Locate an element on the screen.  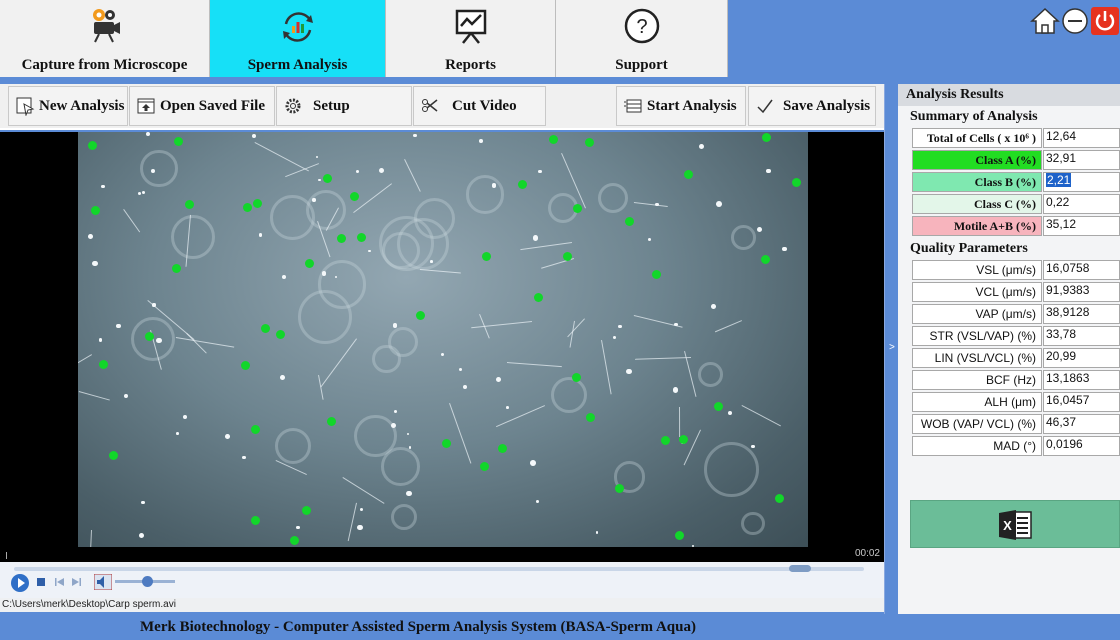
seek-thumb is located at coordinates (800, 568).